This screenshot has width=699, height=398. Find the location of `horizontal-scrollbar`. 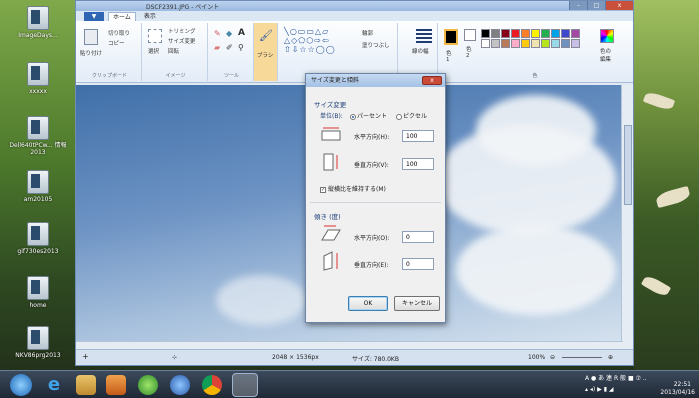

horizontal-scrollbar is located at coordinates (349, 345).